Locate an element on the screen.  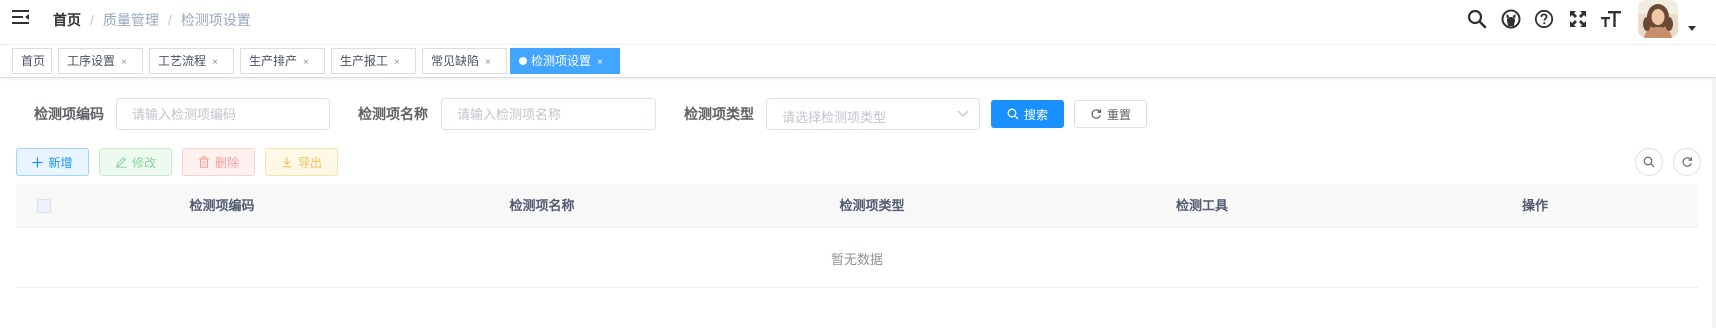
delete-button: 删除 is located at coordinates (218, 162).